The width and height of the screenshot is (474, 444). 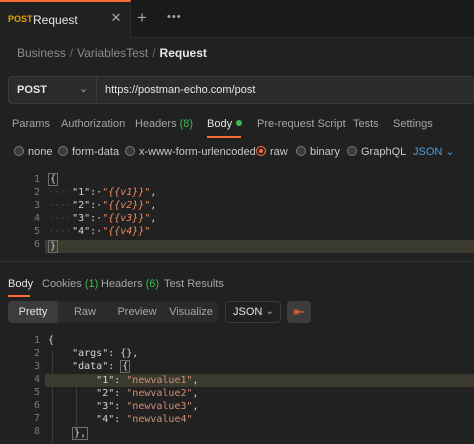 I want to click on tab-headers: Headers (8), so click(x=164, y=124).